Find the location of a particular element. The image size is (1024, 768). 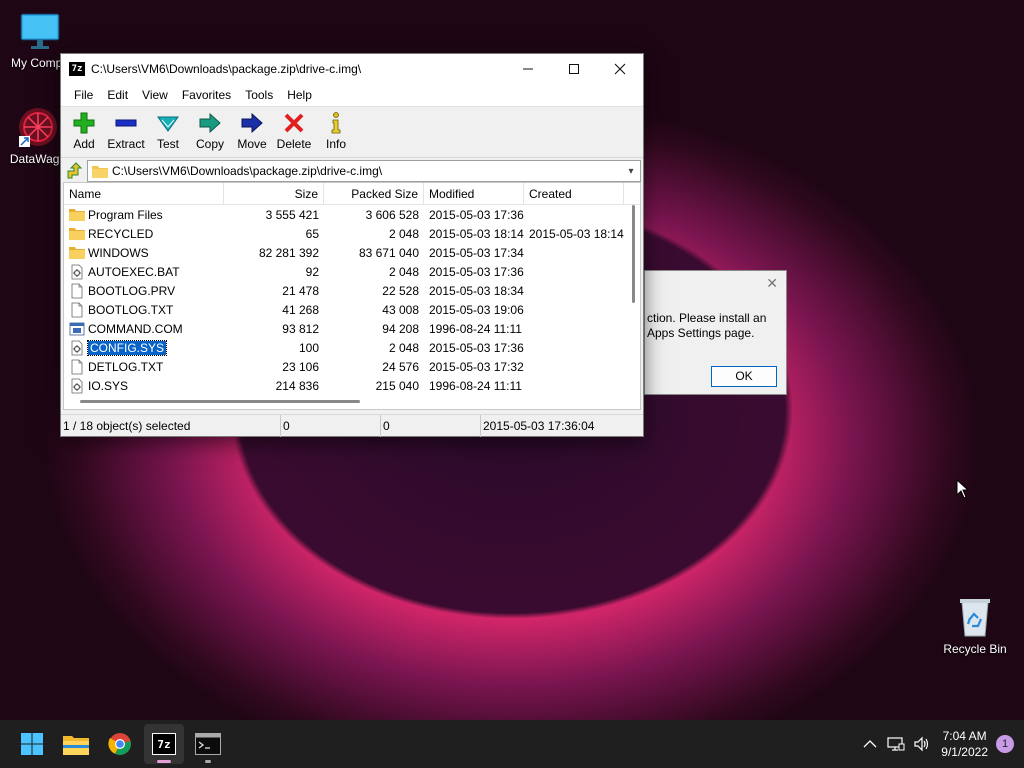

file-size: 23 106 is located at coordinates (300, 366).